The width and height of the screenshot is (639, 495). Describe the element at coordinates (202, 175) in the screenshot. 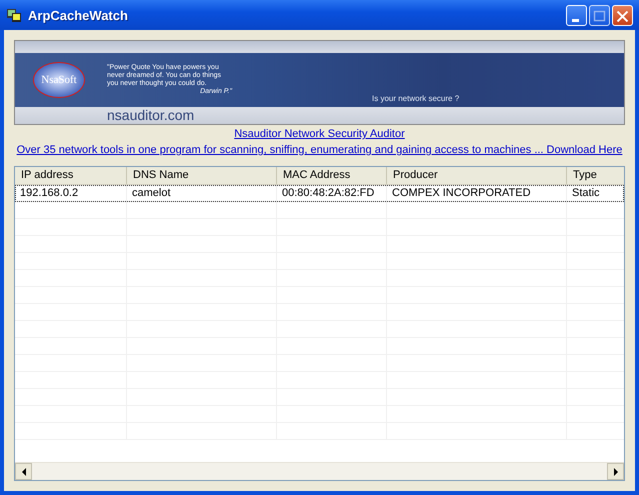

I see `column-header: DNS Name` at that location.